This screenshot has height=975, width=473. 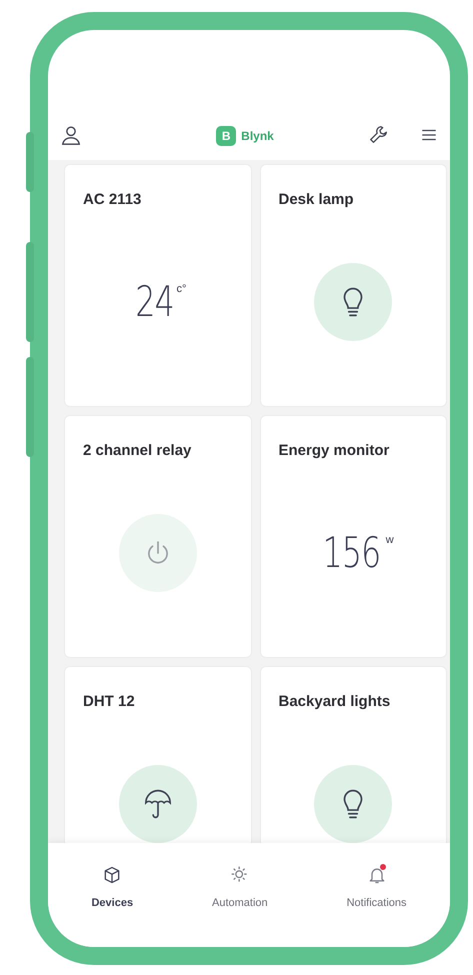 I want to click on device-tile: Desk lamp, so click(x=353, y=285).